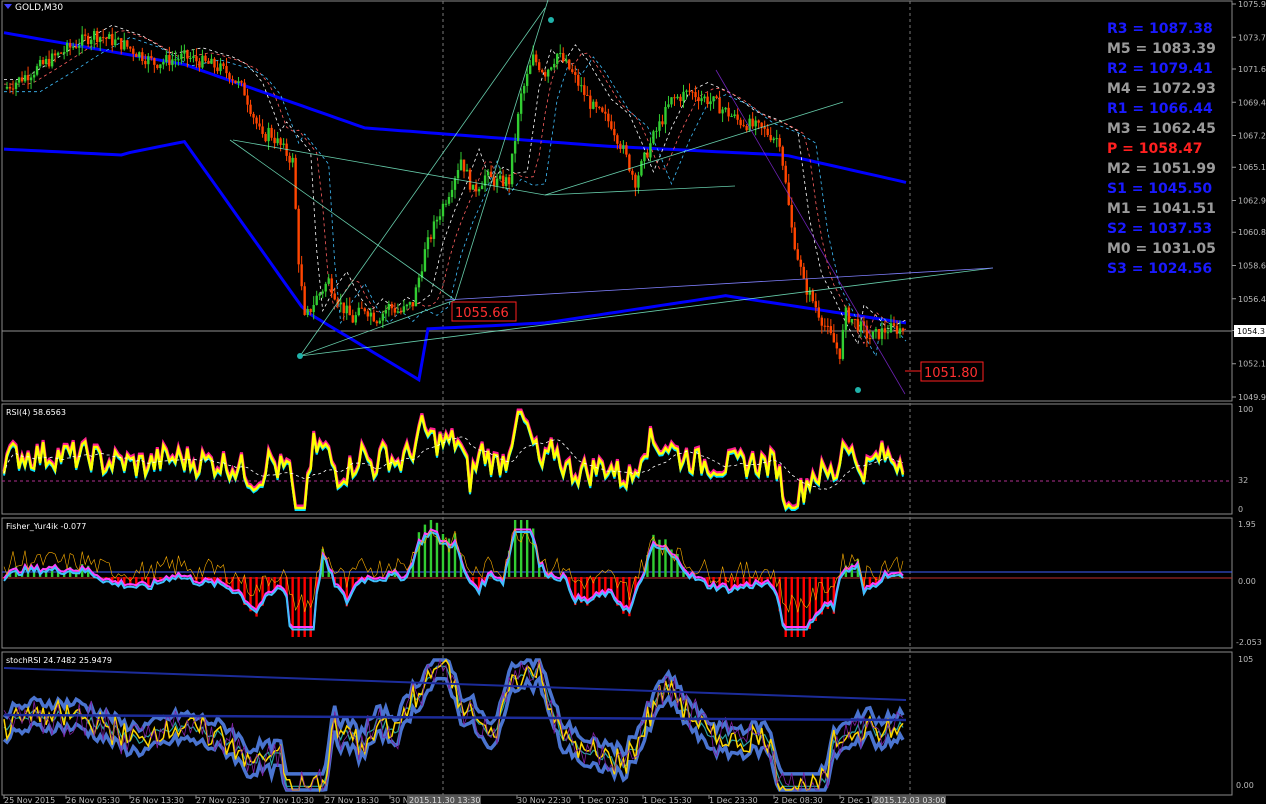  What do you see at coordinates (1252, 397) in the screenshot?
I see `price-tick-label: 1049.9` at bounding box center [1252, 397].